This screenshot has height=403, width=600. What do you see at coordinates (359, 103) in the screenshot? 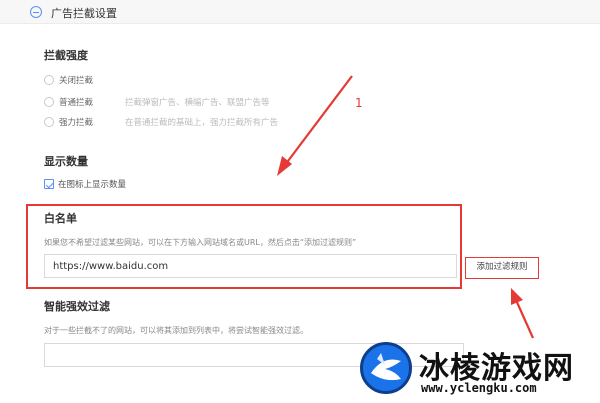
I see `annotation-number: 1` at bounding box center [359, 103].